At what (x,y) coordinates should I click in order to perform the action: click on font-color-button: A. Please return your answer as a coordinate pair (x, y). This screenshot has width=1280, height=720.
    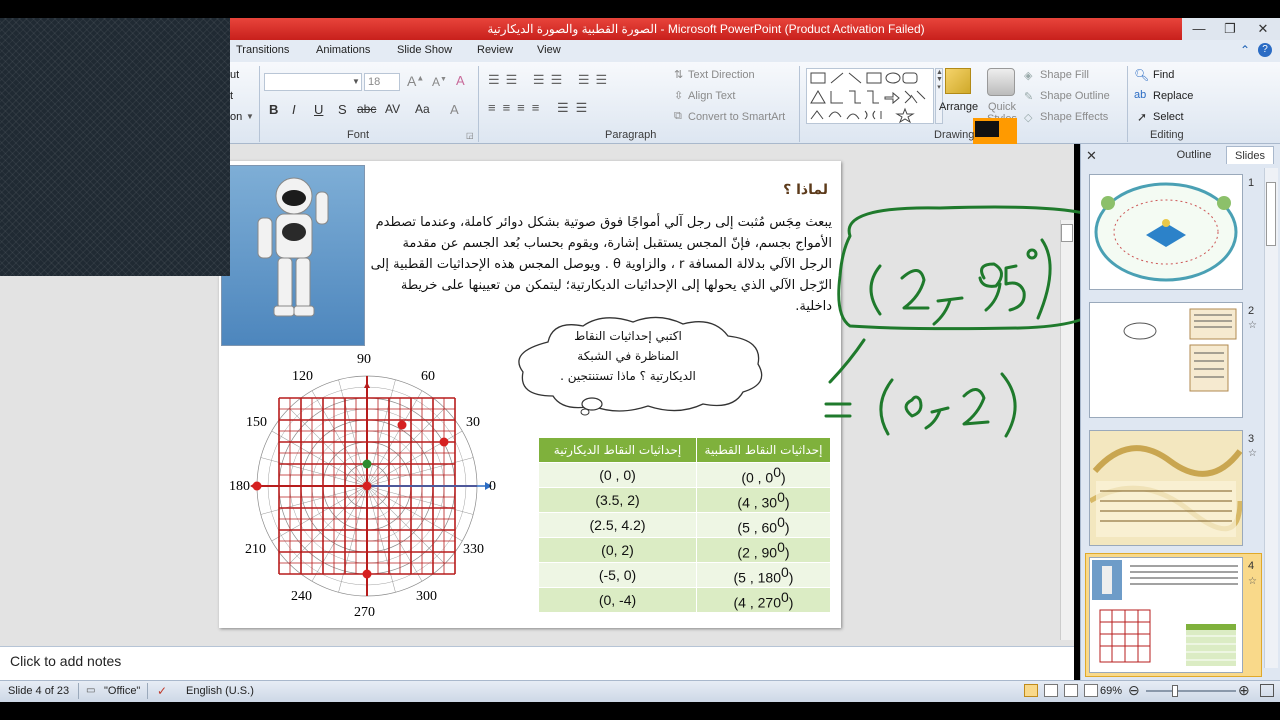
    Looking at the image, I should click on (454, 109).